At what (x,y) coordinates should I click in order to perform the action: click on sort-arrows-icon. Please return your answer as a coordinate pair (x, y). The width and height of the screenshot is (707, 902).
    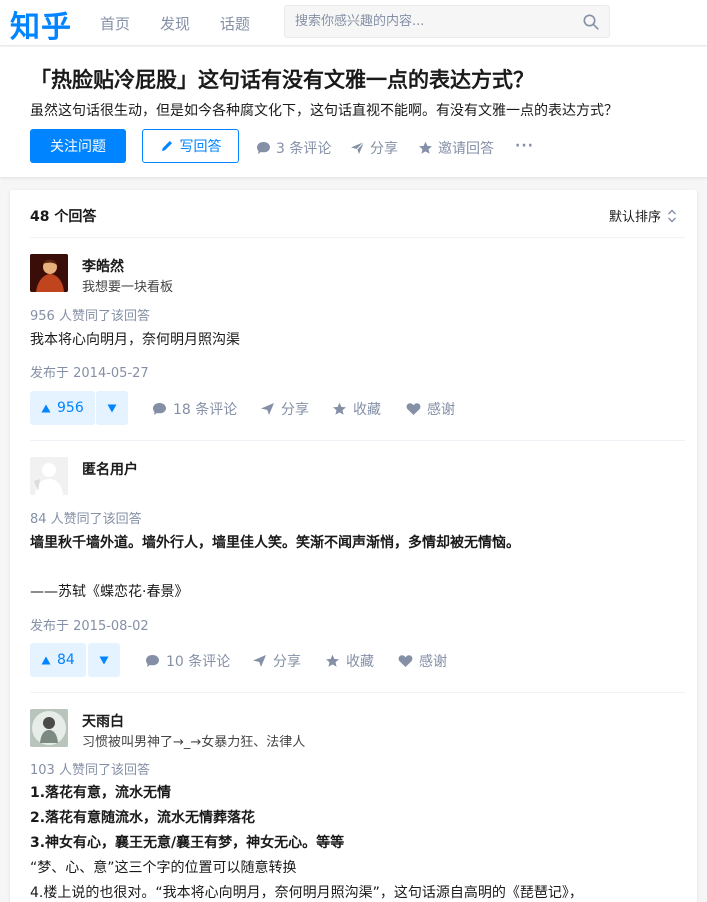
    Looking at the image, I should click on (672, 216).